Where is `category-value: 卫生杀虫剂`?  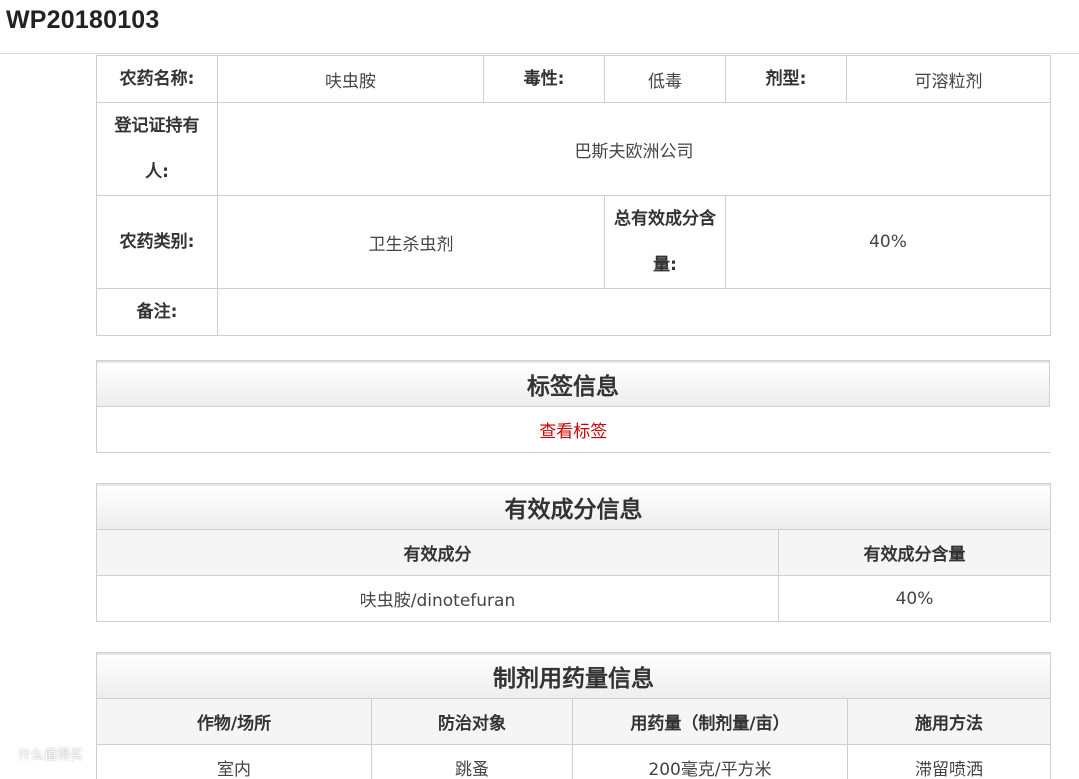
category-value: 卫生杀虫剂 is located at coordinates (411, 242).